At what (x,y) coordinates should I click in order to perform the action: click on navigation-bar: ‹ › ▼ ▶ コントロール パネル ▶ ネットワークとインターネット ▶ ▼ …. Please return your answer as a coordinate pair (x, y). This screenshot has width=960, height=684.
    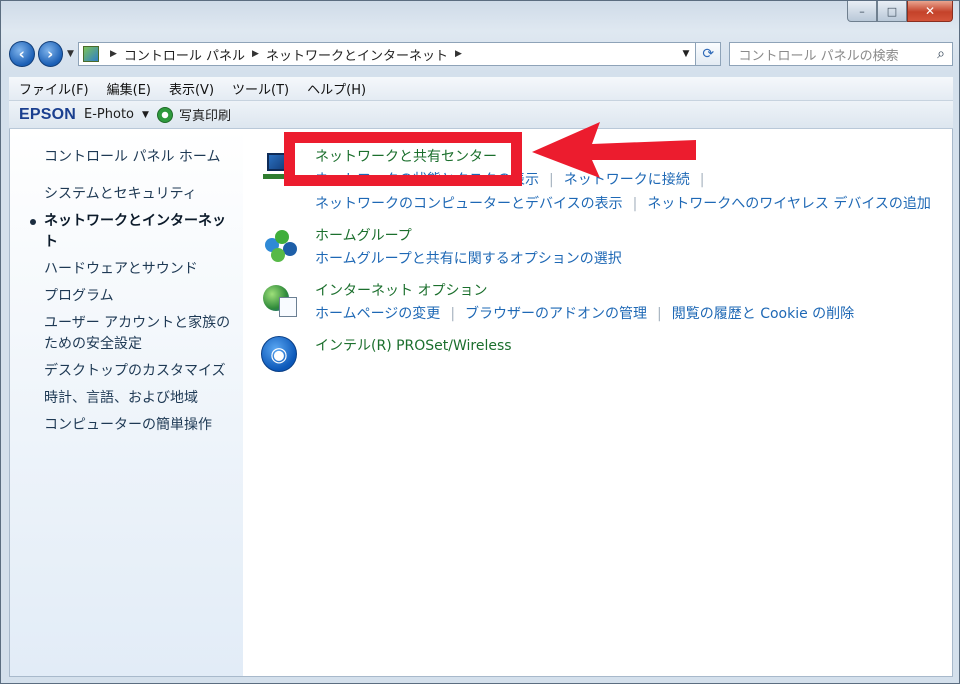
    Looking at the image, I should click on (481, 54).